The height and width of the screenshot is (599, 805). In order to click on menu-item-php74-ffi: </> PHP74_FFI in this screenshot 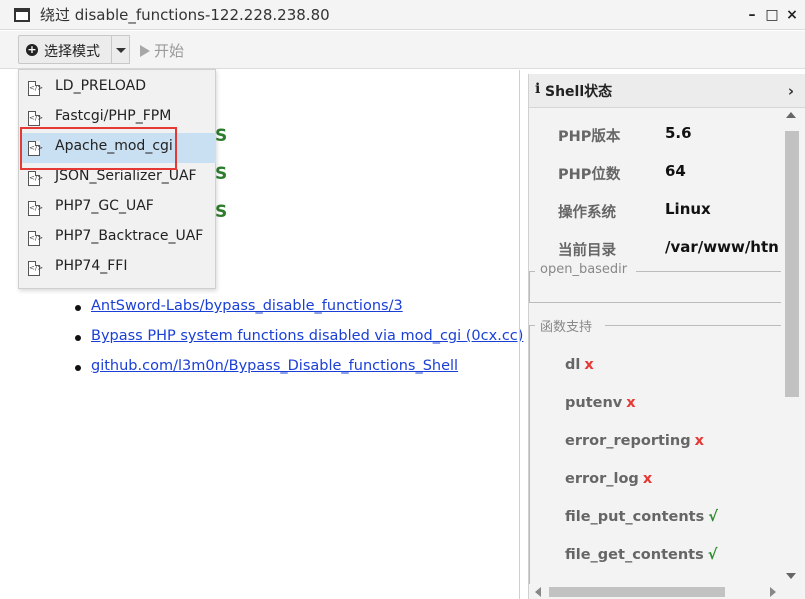, I will do `click(118, 268)`.